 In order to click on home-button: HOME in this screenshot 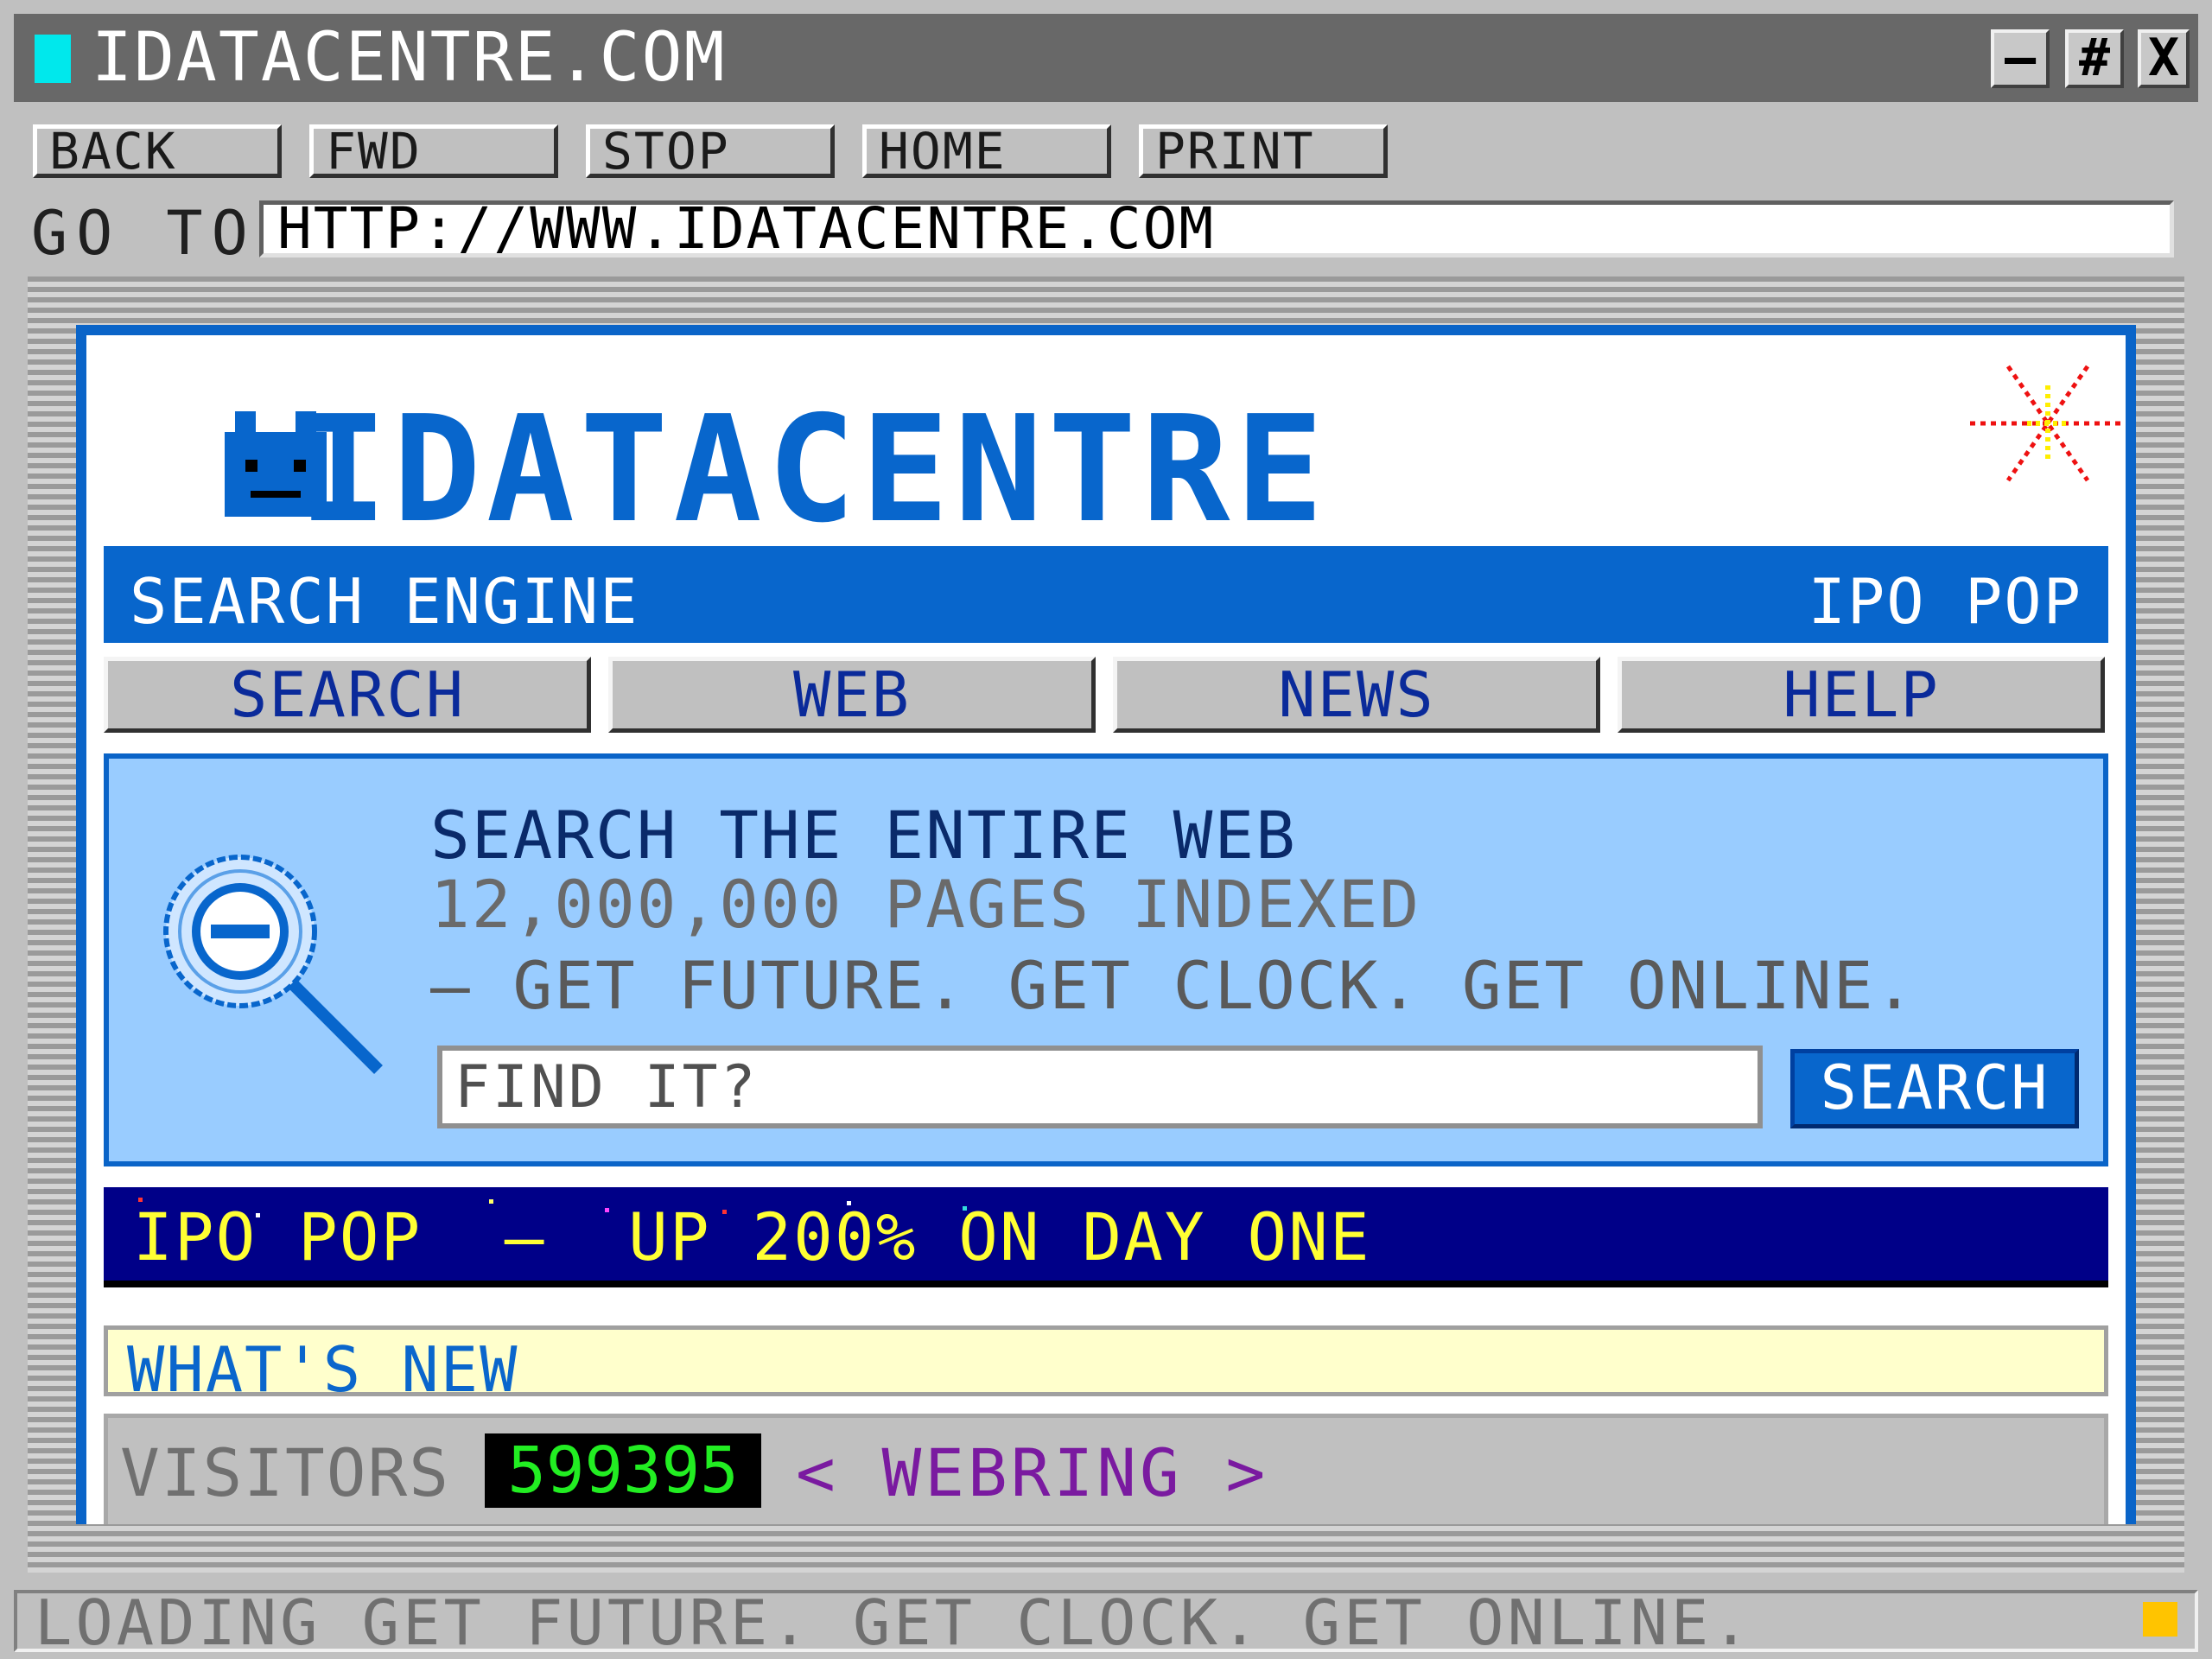, I will do `click(986, 151)`.